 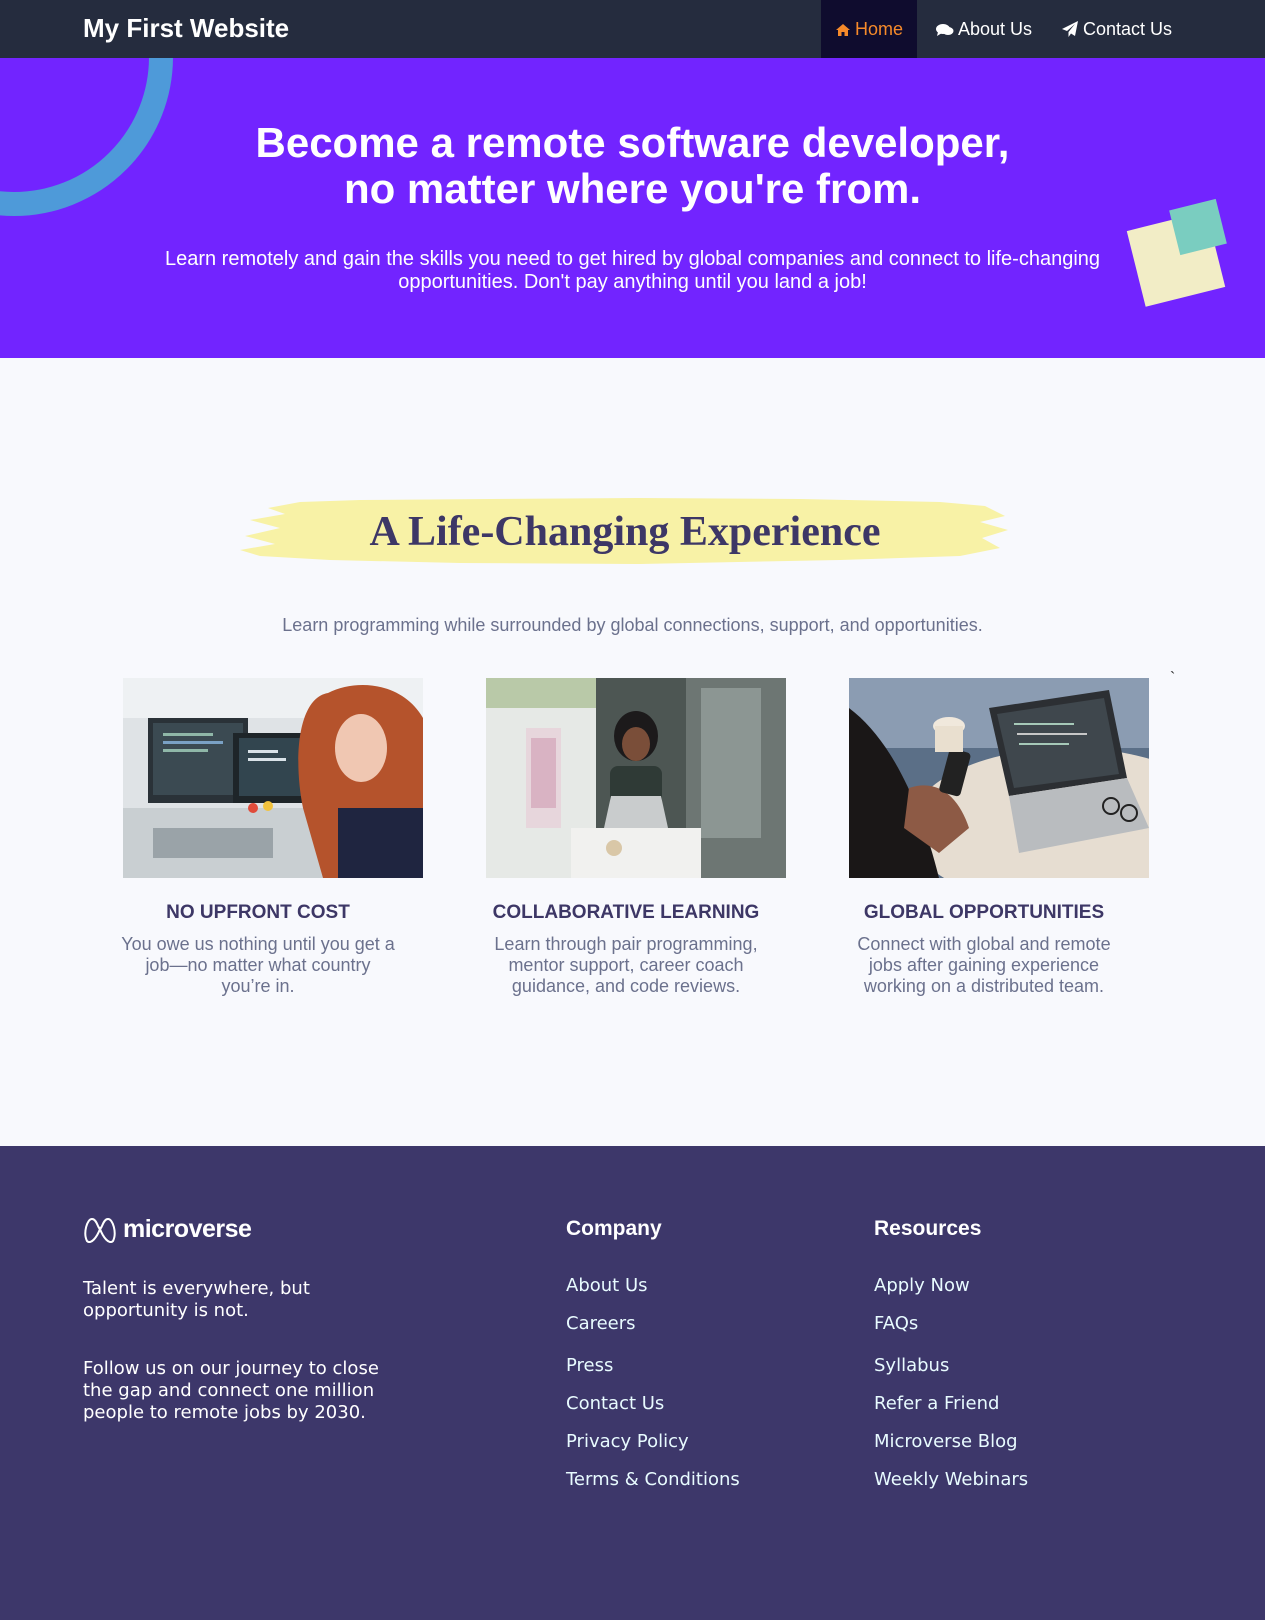 I want to click on nav-item-label: About Us, so click(x=995, y=29).